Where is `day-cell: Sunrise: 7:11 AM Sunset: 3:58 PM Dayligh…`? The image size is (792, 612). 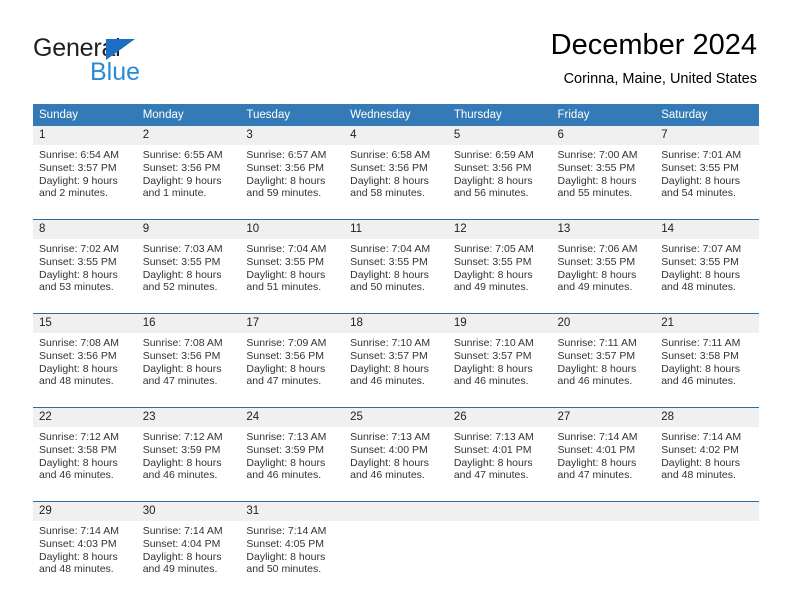 day-cell: Sunrise: 7:11 AM Sunset: 3:58 PM Dayligh… is located at coordinates (707, 370).